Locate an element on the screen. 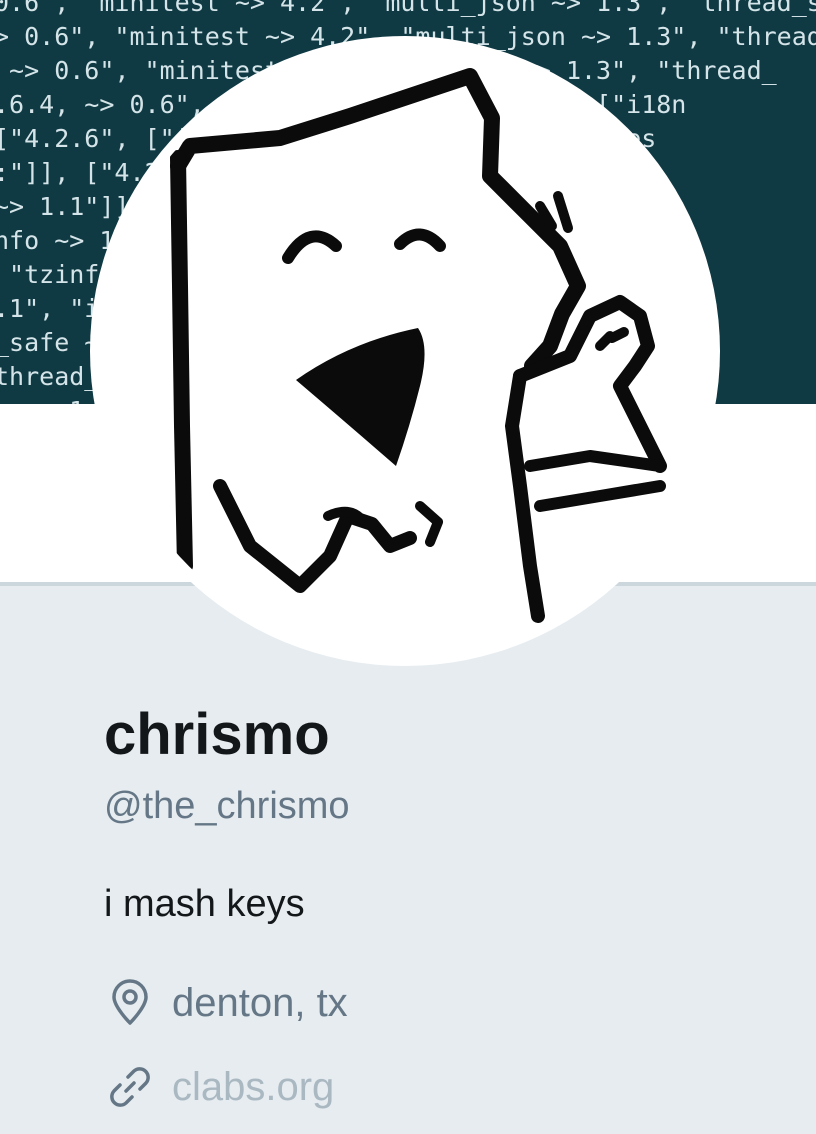 Image resolution: width=816 pixels, height=1134 pixels. profile-handle: @the_chrismo is located at coordinates (227, 806).